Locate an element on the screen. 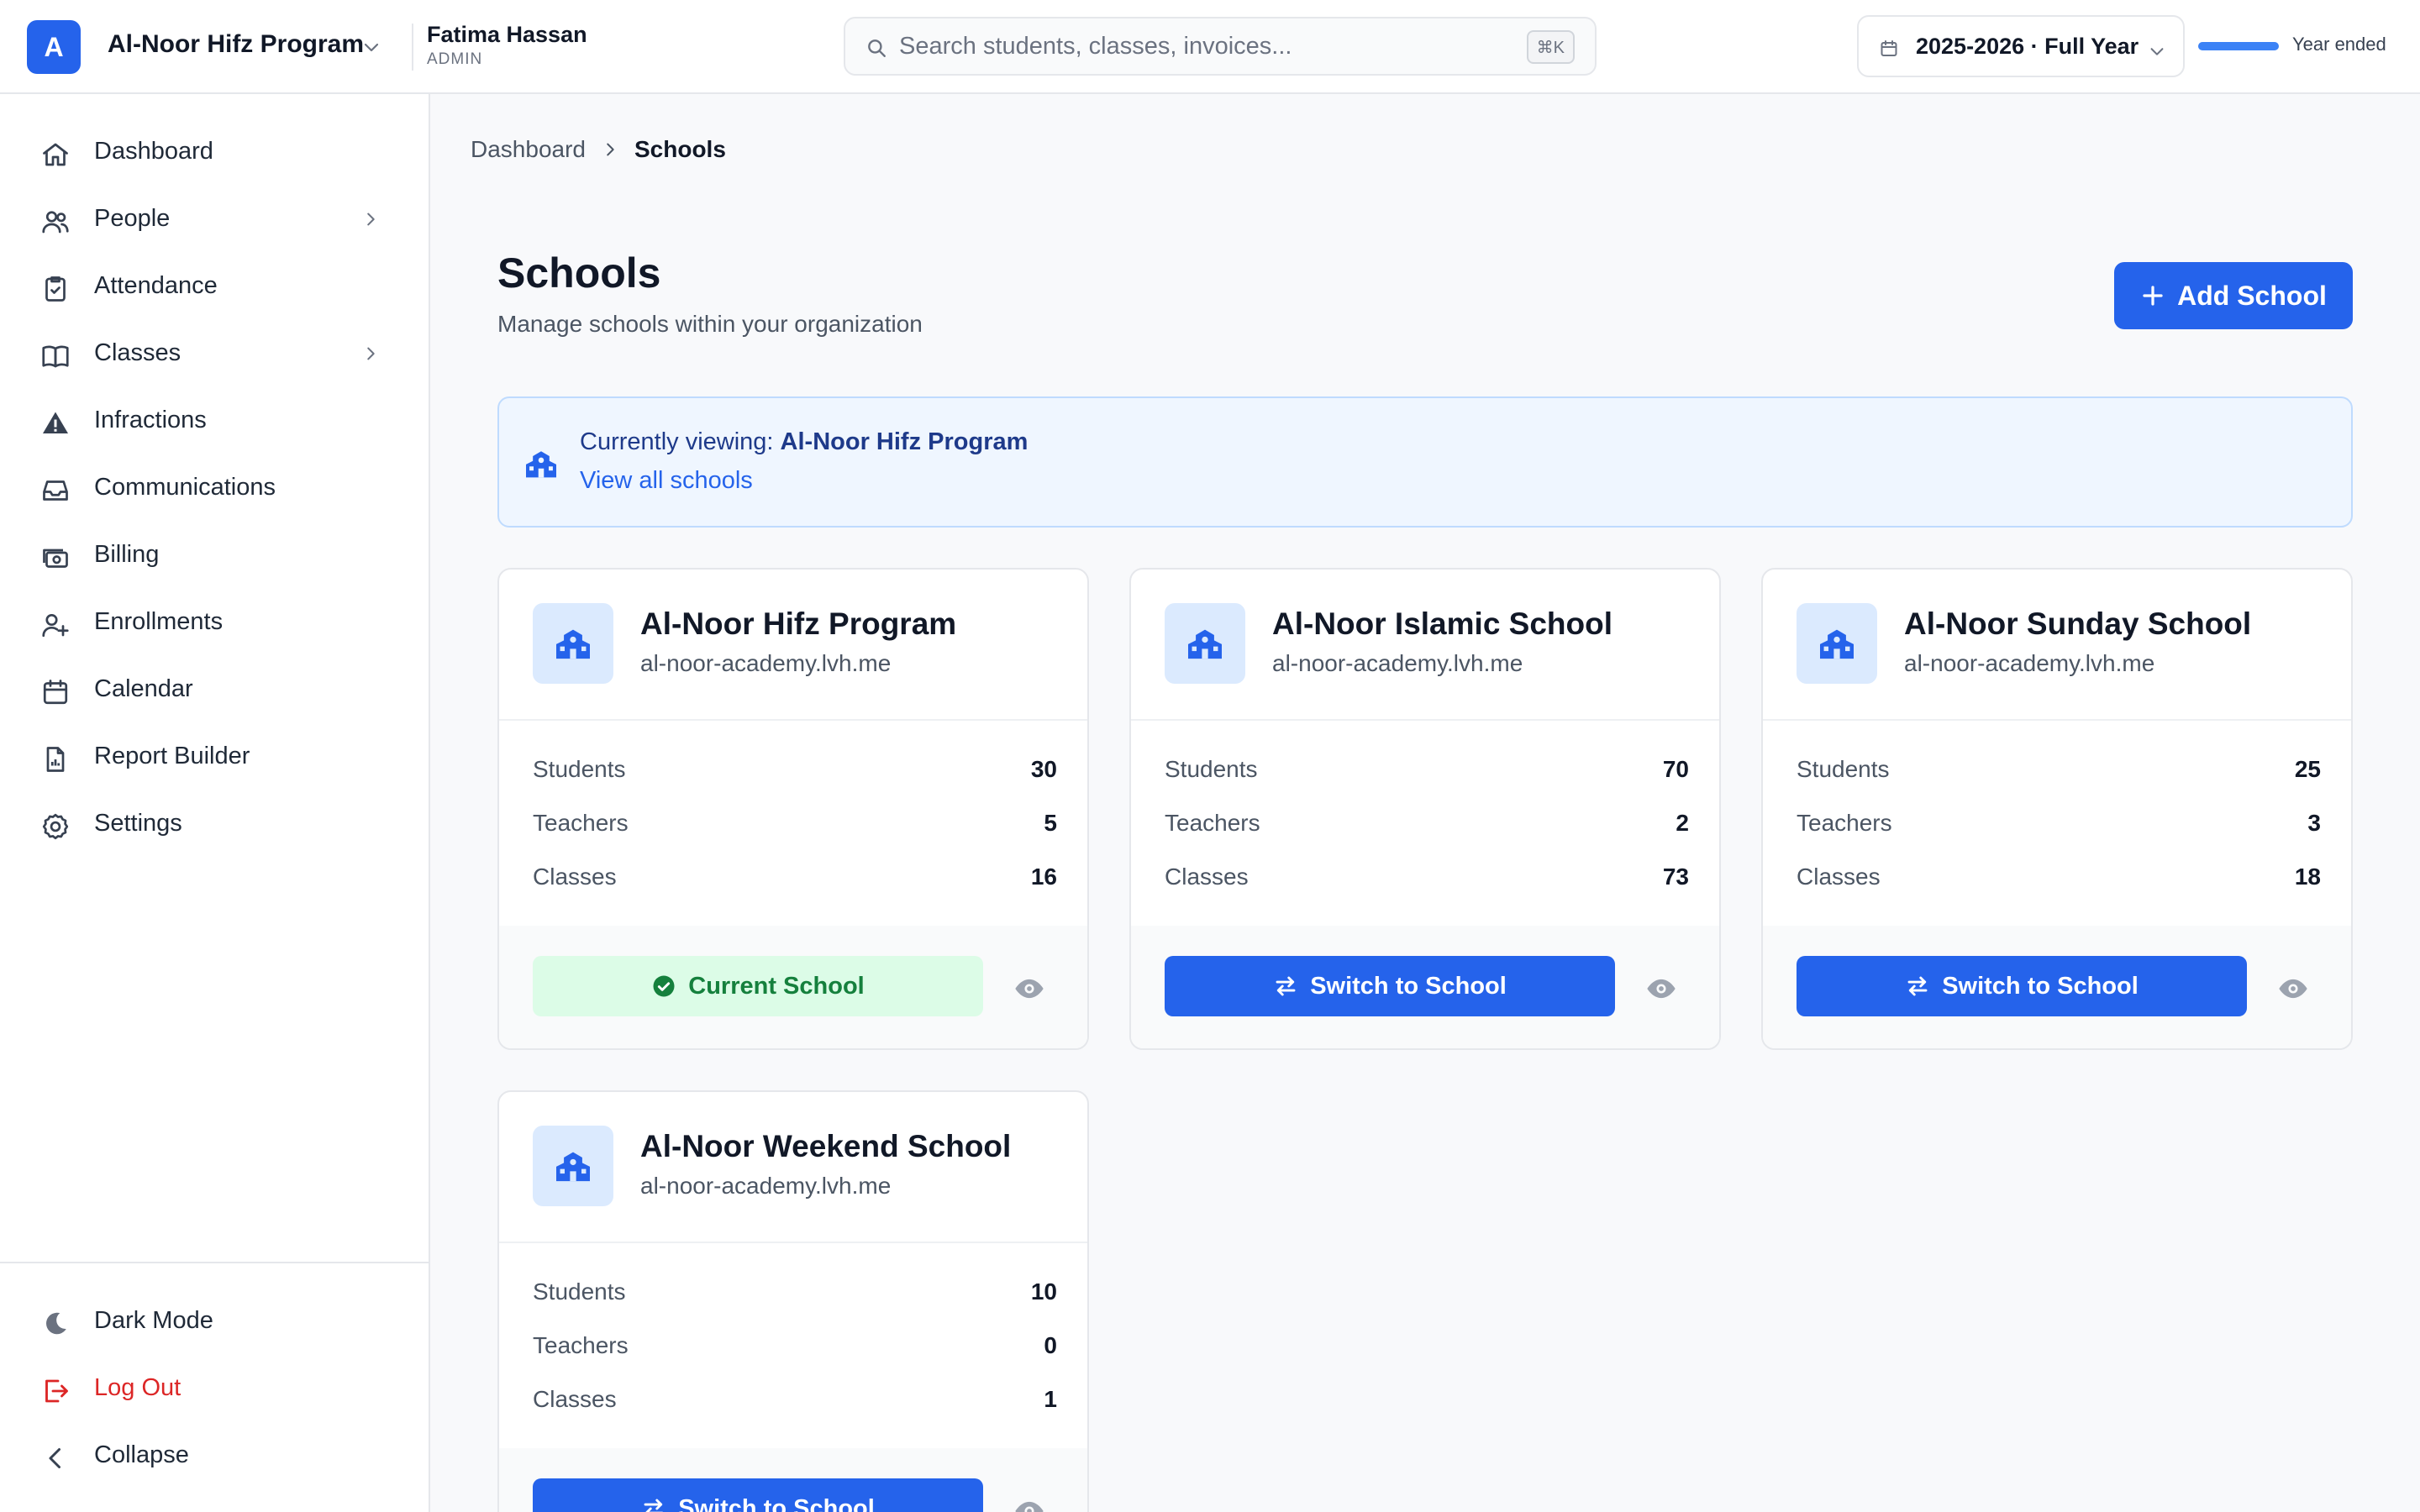 This screenshot has width=2420, height=1512. global-search: ⌘K is located at coordinates (1221, 46).